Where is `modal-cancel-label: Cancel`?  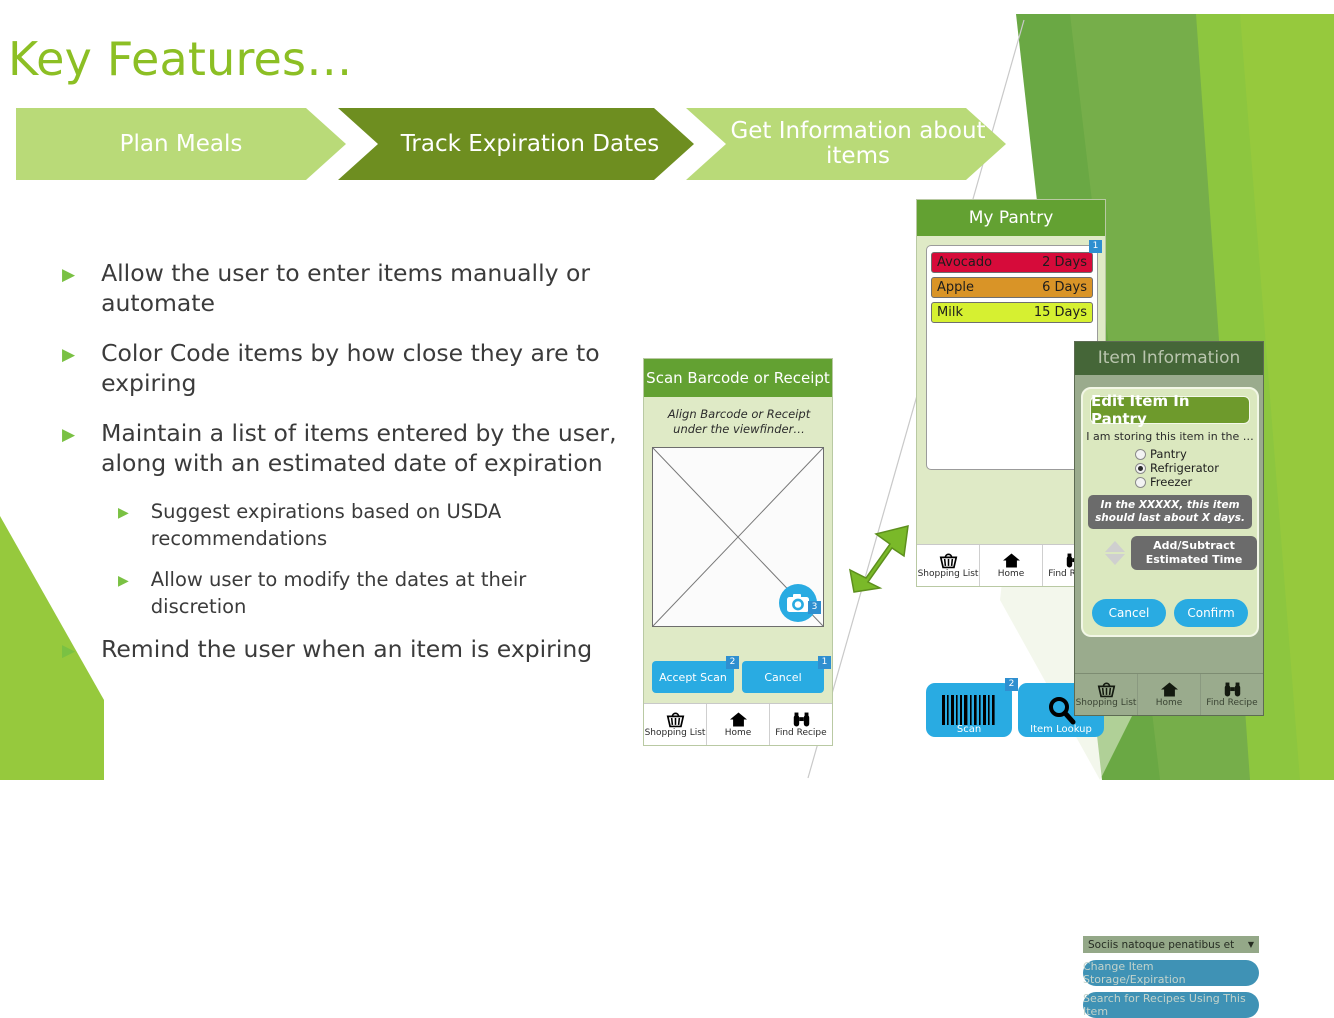 modal-cancel-label: Cancel is located at coordinates (1129, 613).